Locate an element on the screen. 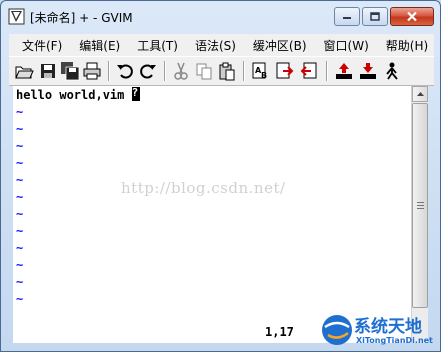  cursor-char: ? is located at coordinates (135, 92).